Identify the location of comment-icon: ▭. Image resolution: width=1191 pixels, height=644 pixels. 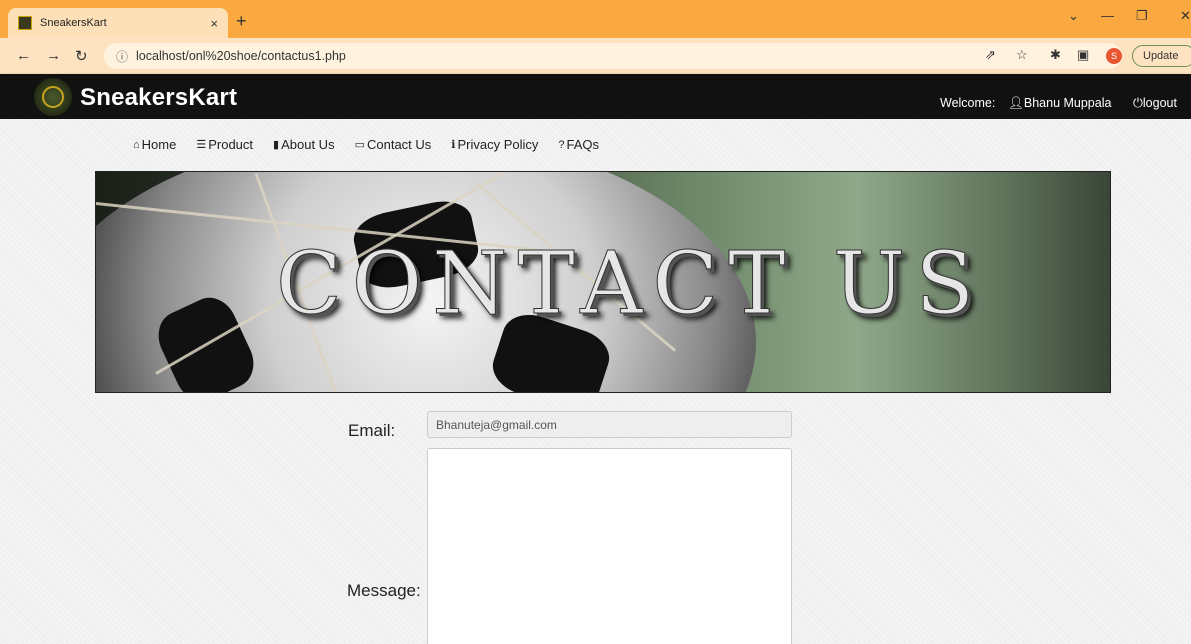
(359, 145).